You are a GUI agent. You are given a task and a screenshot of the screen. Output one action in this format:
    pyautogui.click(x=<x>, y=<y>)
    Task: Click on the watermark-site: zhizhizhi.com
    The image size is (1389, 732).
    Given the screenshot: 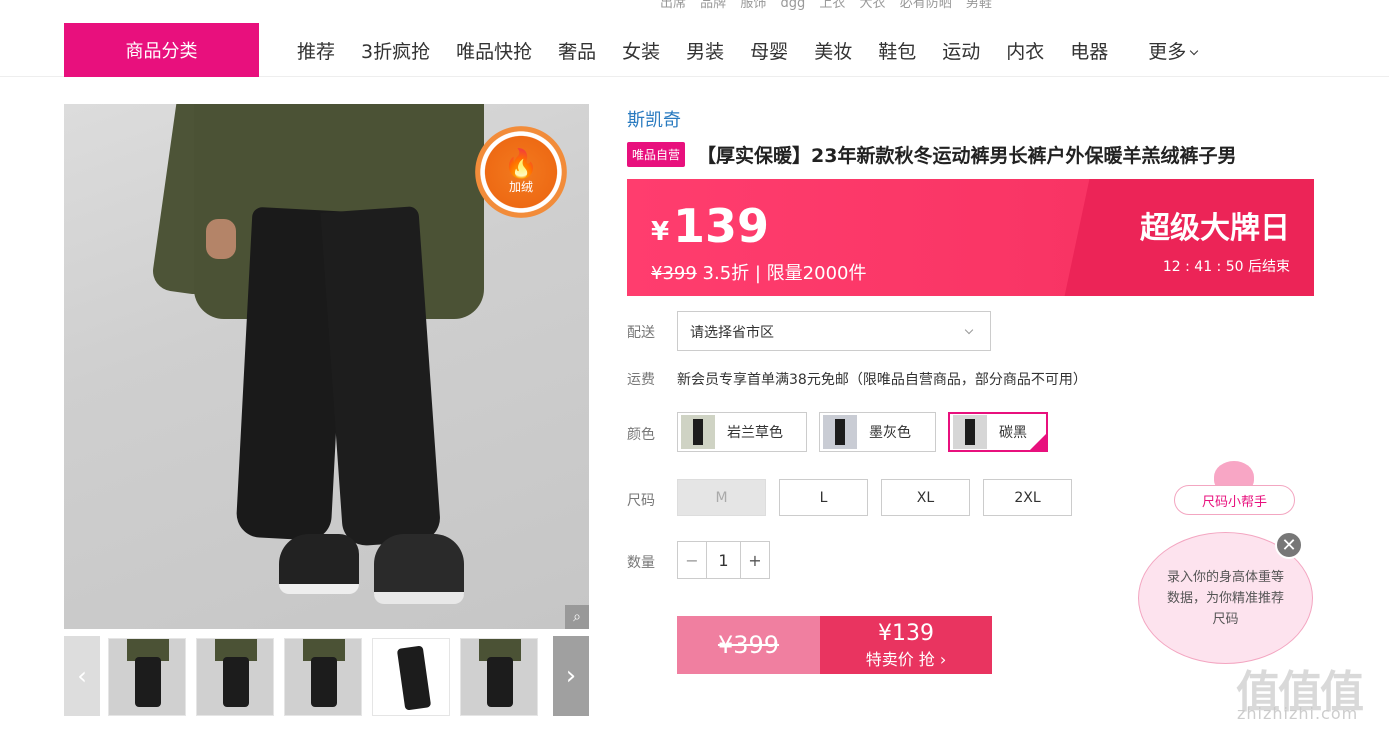 What is the action you would take?
    pyautogui.click(x=1298, y=713)
    